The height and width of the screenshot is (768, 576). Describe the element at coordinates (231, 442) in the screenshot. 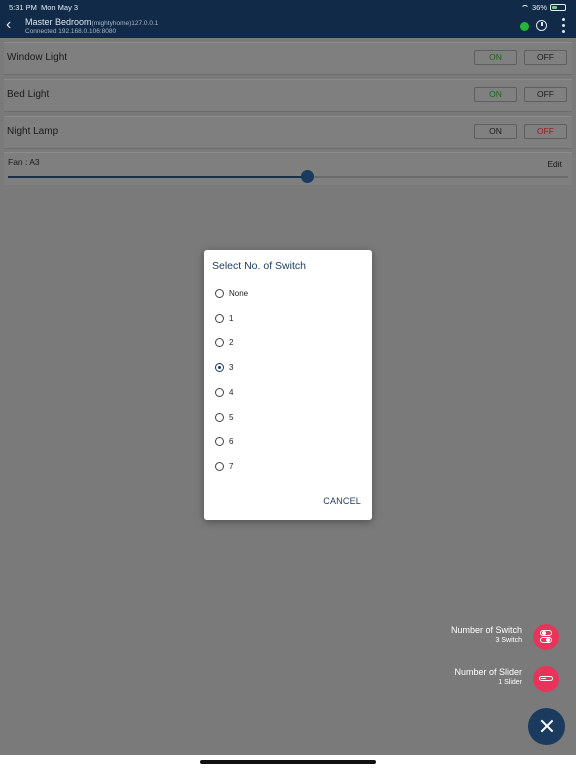

I see `option-label: 6` at that location.